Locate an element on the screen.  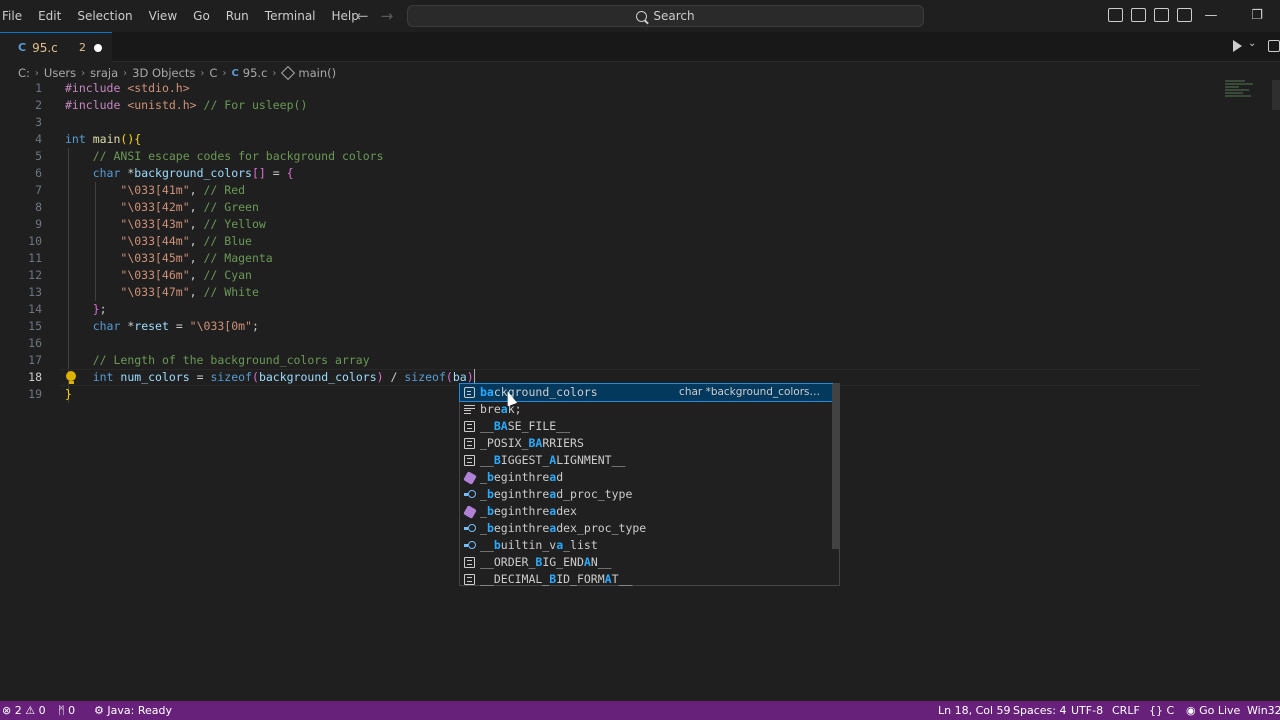
braces-icon: {} is located at coordinates (1156, 710).